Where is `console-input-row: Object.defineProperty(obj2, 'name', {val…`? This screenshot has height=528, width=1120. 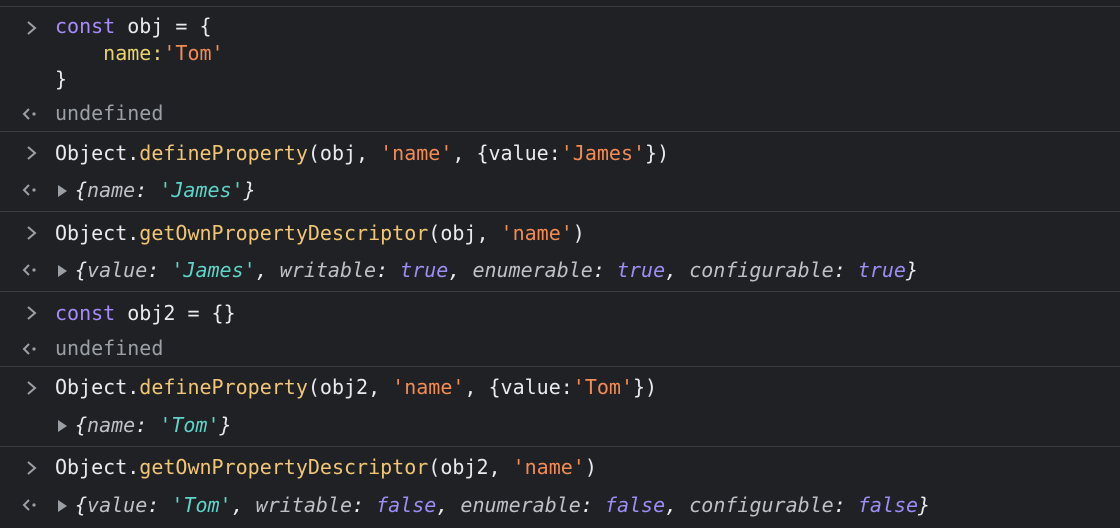 console-input-row: Object.defineProperty(obj2, 'name', {val… is located at coordinates (560, 386).